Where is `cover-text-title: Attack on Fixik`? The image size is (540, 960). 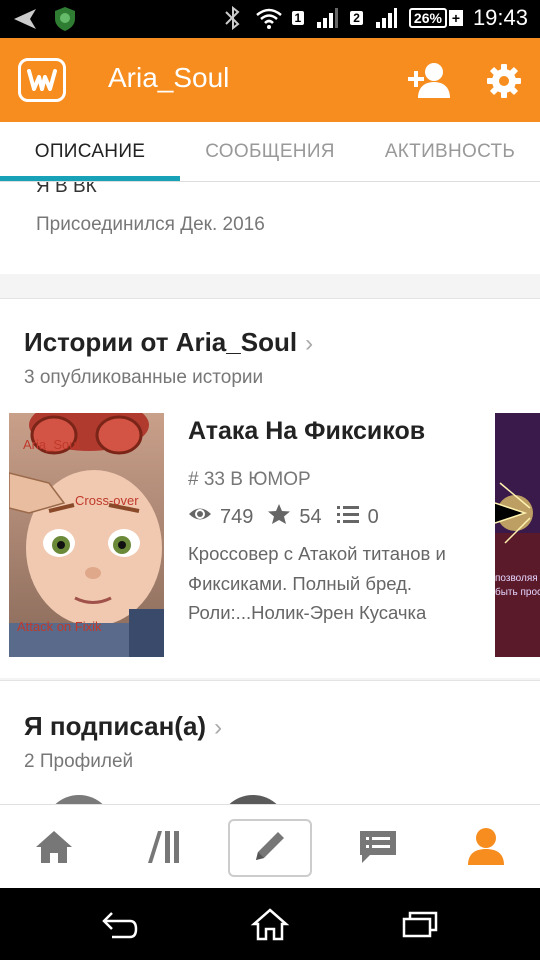 cover-text-title: Attack on Fixik is located at coordinates (59, 626).